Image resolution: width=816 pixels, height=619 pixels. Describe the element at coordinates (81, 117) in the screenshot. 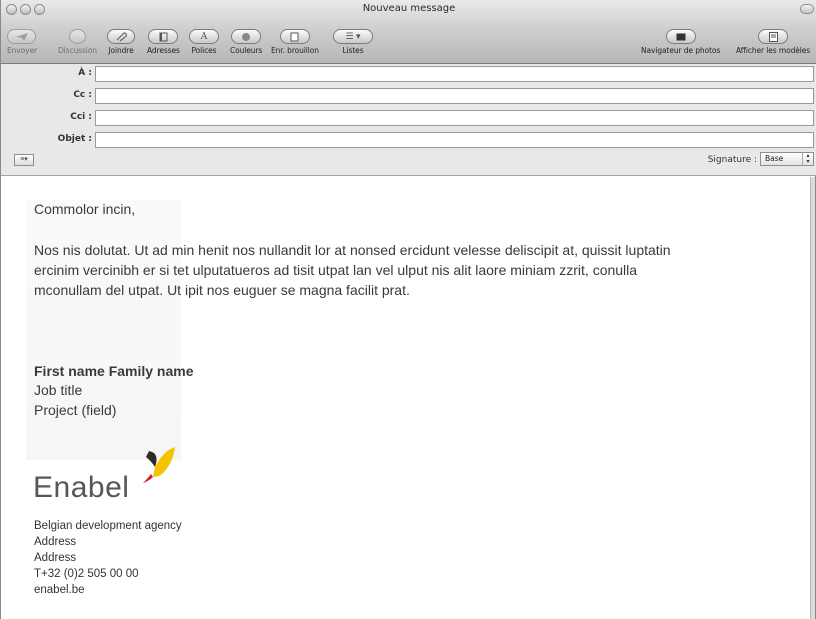

I see `bcc-label: Cci :` at that location.